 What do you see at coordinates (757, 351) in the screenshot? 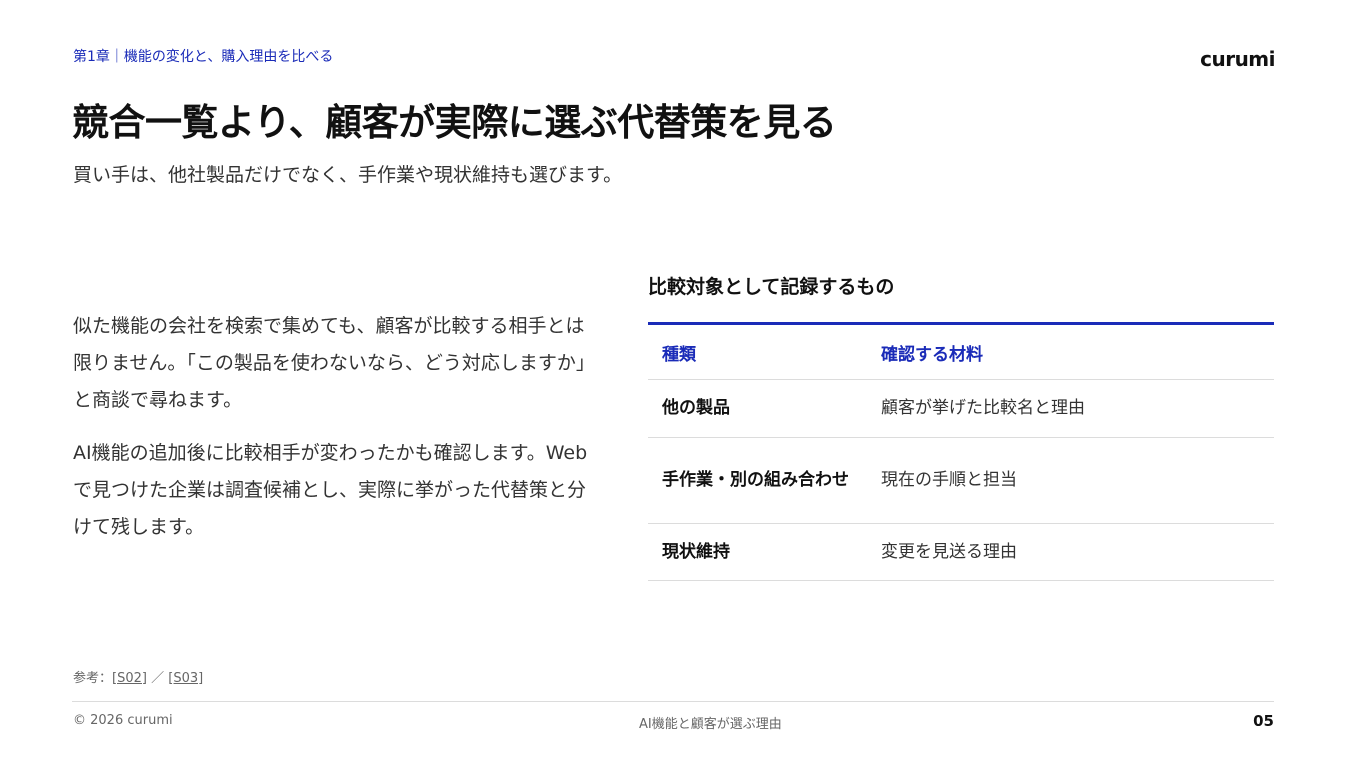
I see `column-header-kind: 種類` at bounding box center [757, 351].